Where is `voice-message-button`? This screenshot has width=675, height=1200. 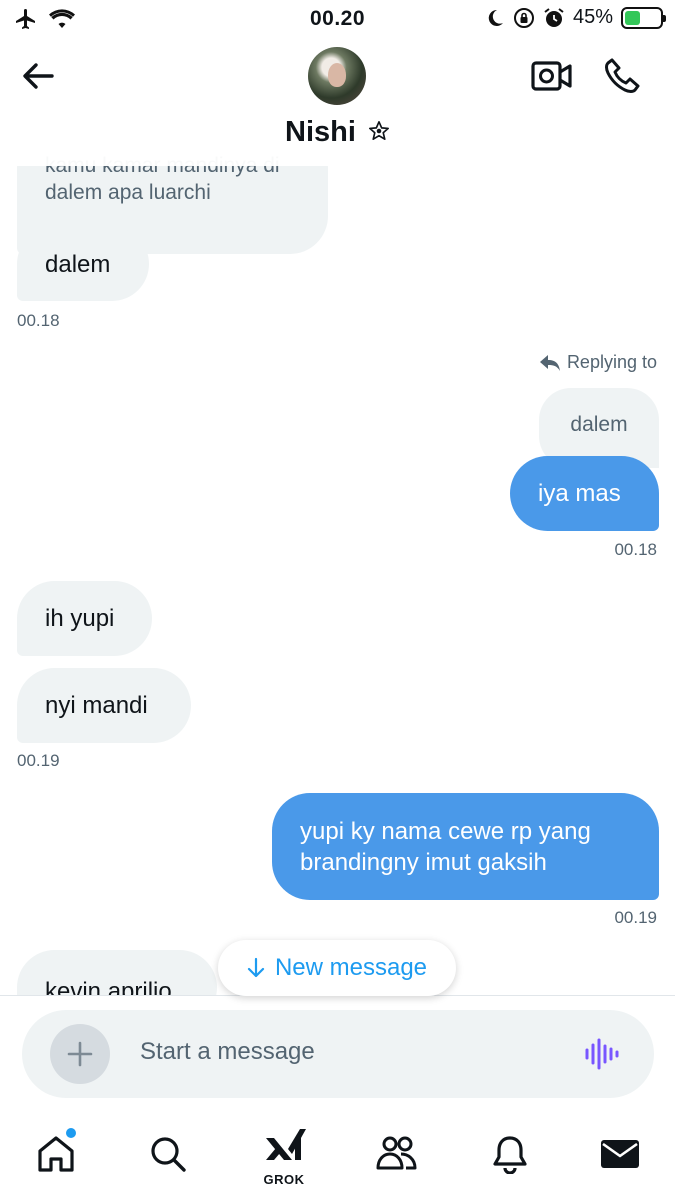
voice-message-button is located at coordinates (602, 1054).